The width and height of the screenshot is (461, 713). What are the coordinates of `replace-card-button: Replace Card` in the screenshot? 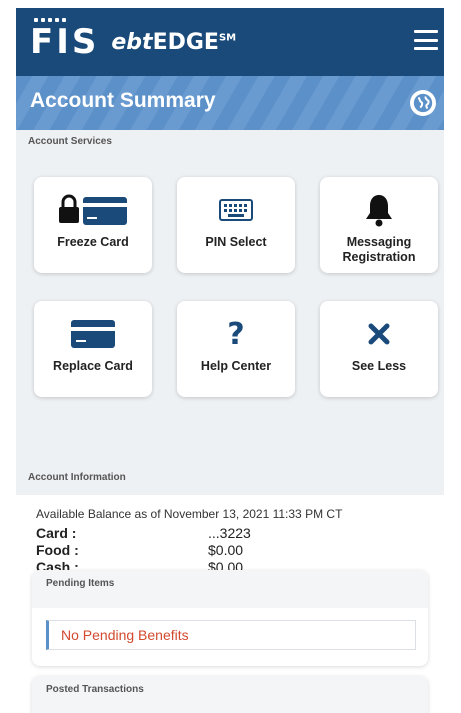 It's located at (93, 349).